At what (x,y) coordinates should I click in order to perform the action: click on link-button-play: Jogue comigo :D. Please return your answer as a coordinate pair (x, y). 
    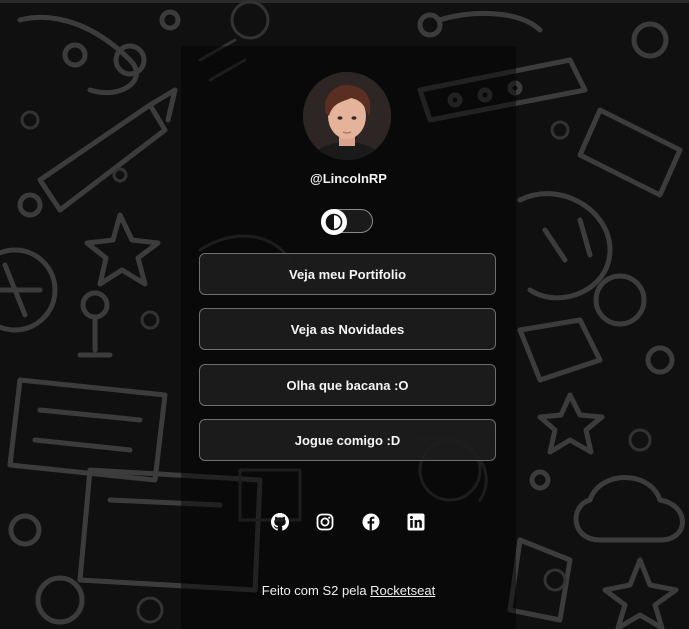
    Looking at the image, I should click on (347, 440).